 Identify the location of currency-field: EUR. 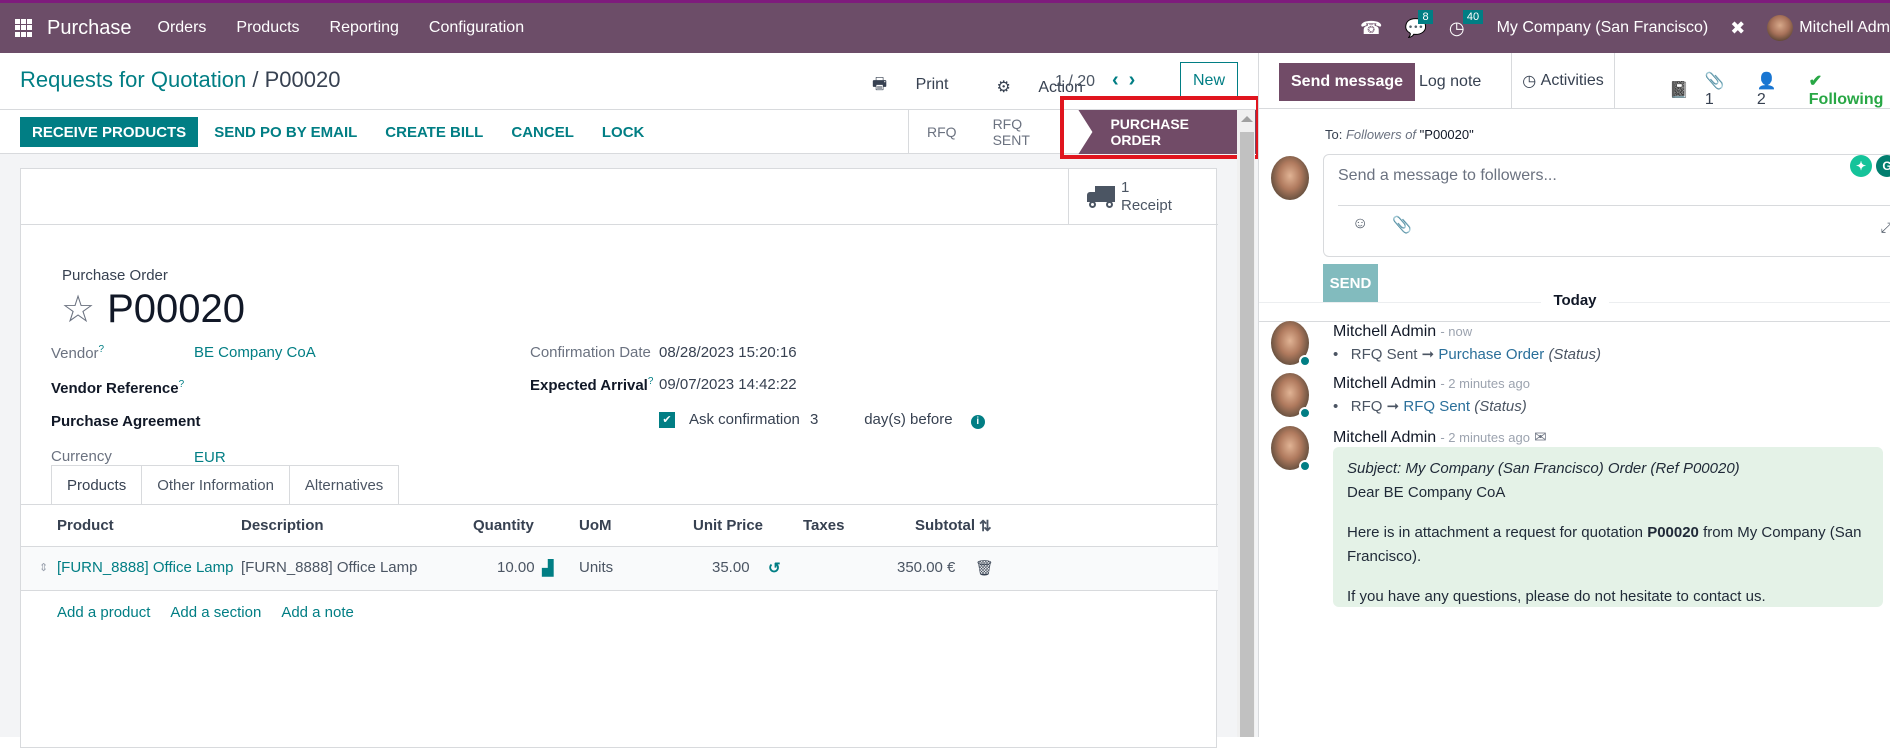
(210, 457).